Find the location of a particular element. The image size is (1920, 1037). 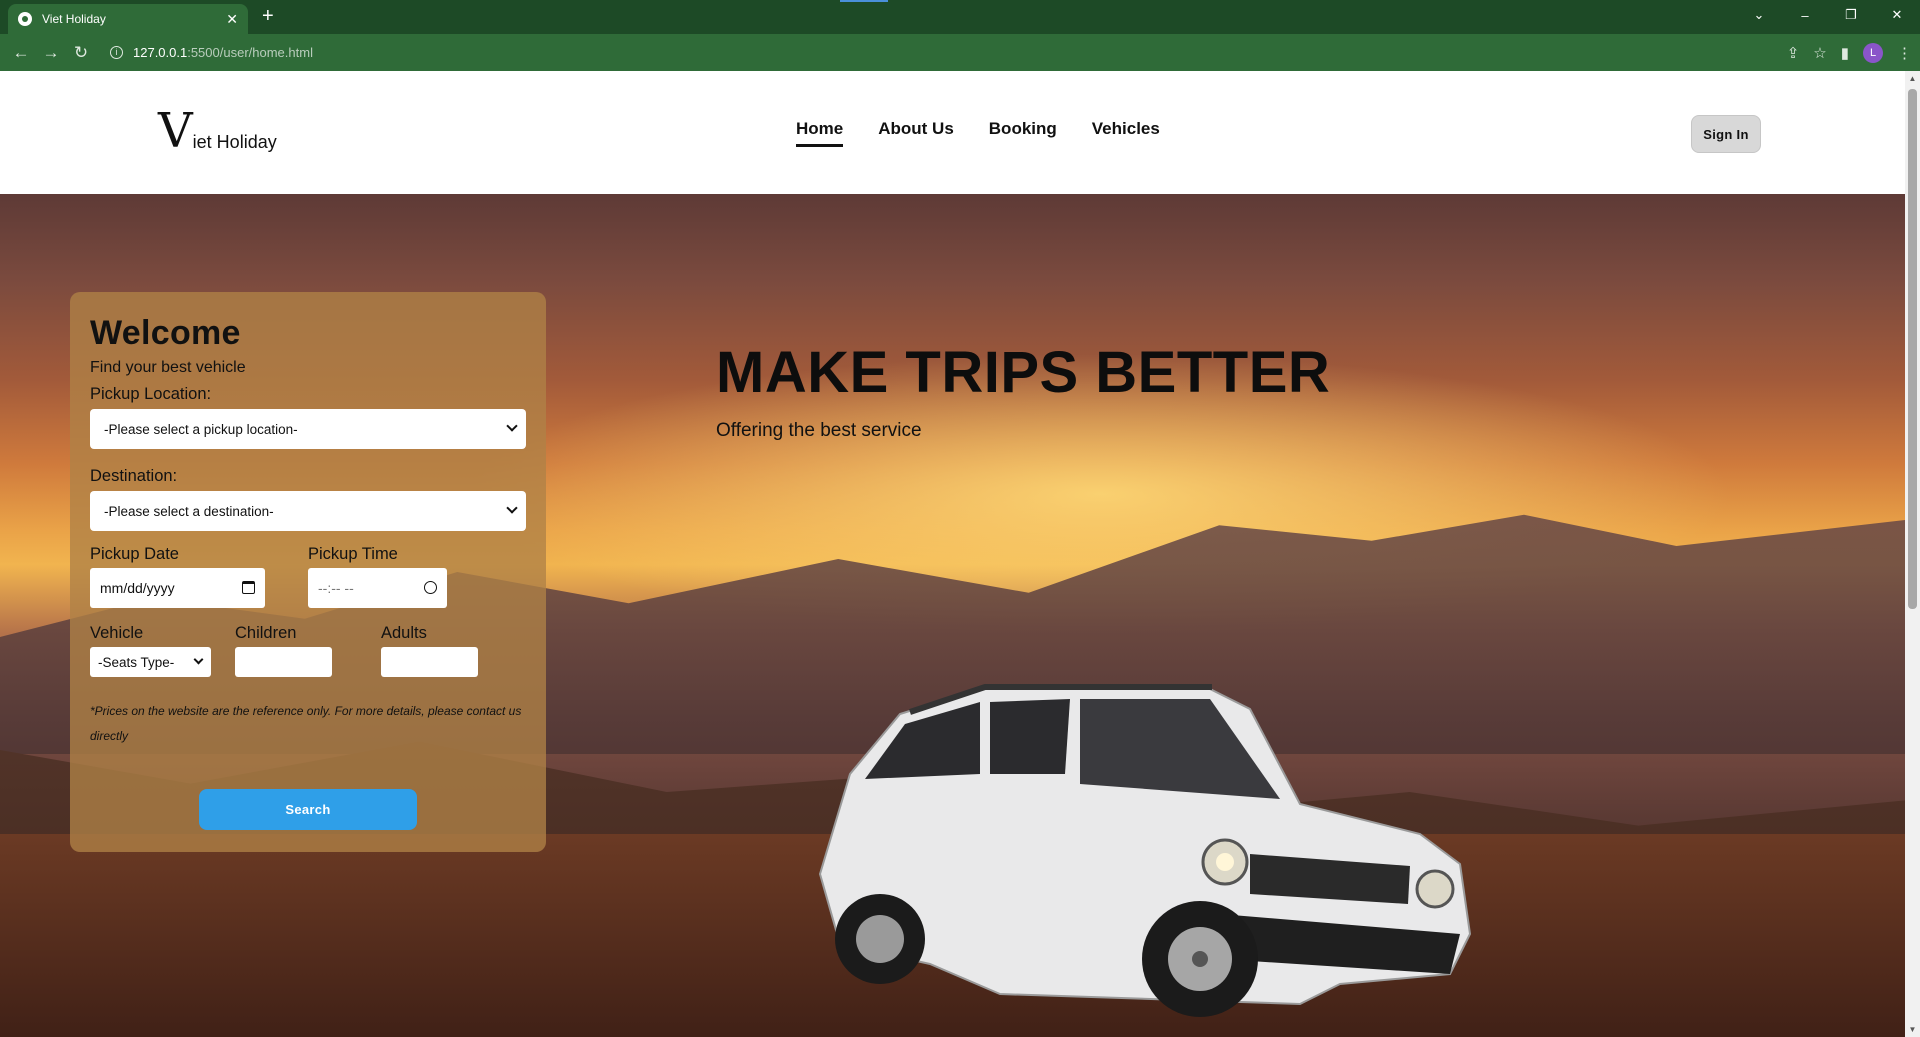

site-favicon-icon is located at coordinates (25, 19).